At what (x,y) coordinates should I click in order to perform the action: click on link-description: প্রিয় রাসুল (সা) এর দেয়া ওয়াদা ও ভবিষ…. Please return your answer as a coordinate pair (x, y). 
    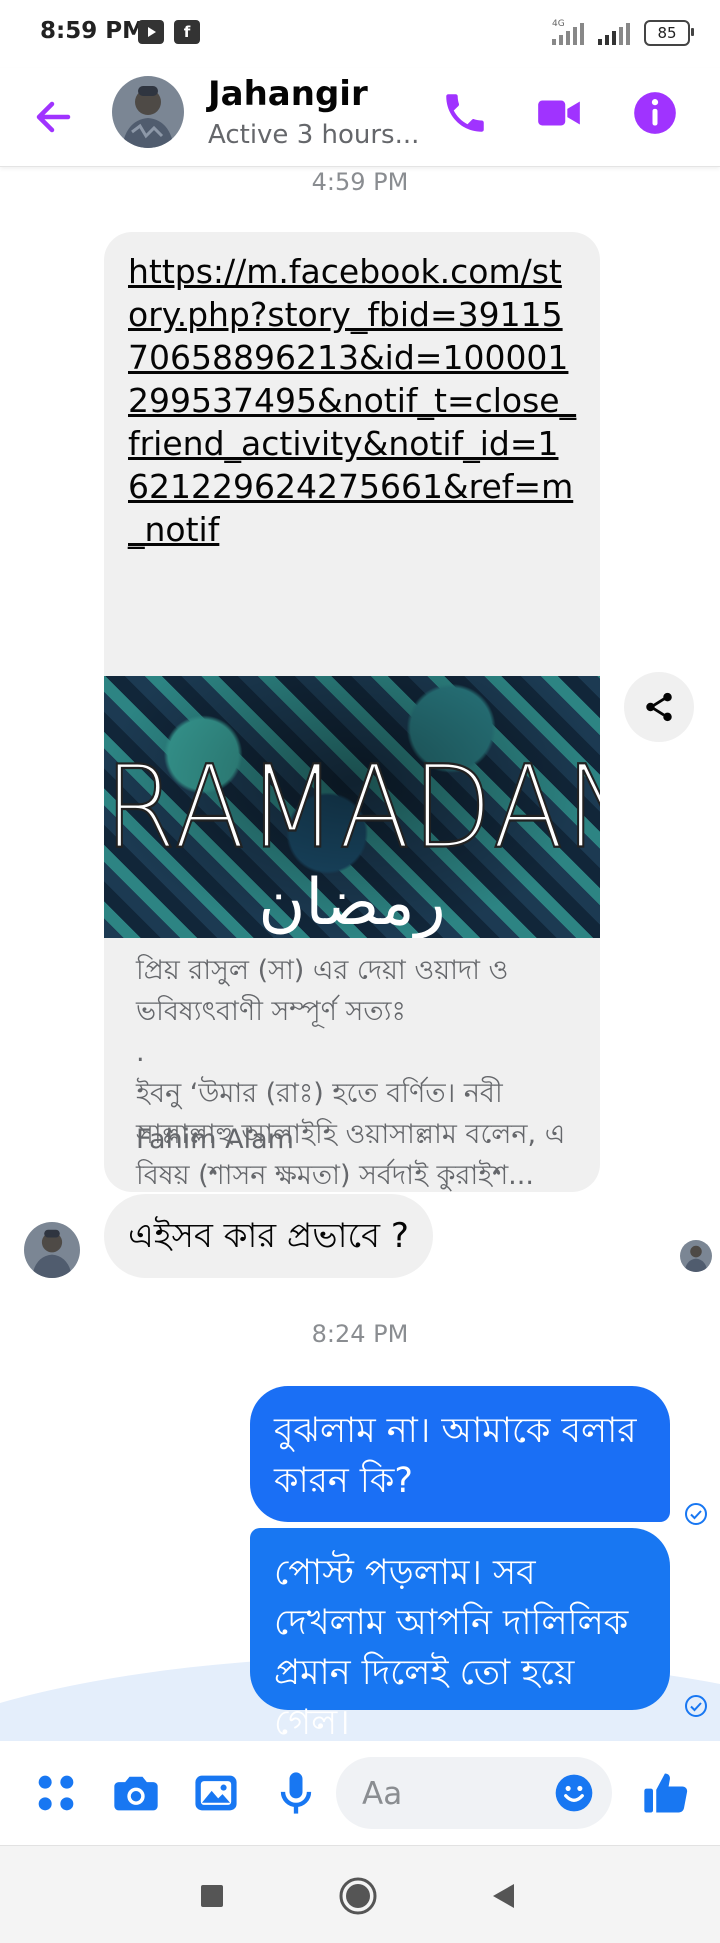
    Looking at the image, I should click on (356, 1071).